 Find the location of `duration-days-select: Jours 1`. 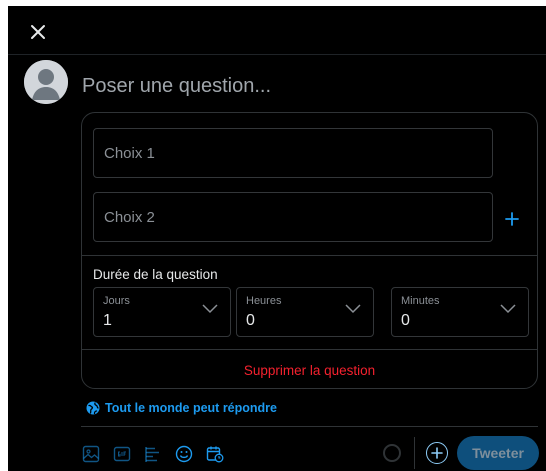

duration-days-select: Jours 1 is located at coordinates (162, 312).